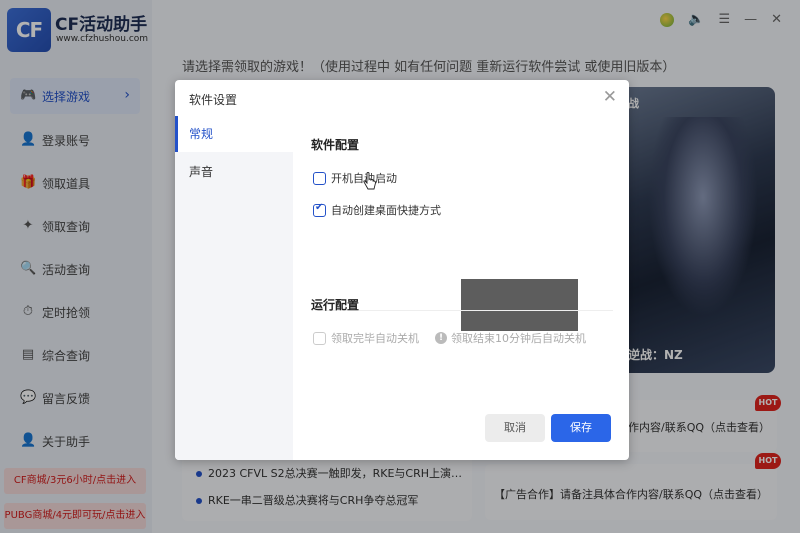 The height and width of the screenshot is (533, 800). I want to click on dialog-title: 软件设置, so click(213, 100).